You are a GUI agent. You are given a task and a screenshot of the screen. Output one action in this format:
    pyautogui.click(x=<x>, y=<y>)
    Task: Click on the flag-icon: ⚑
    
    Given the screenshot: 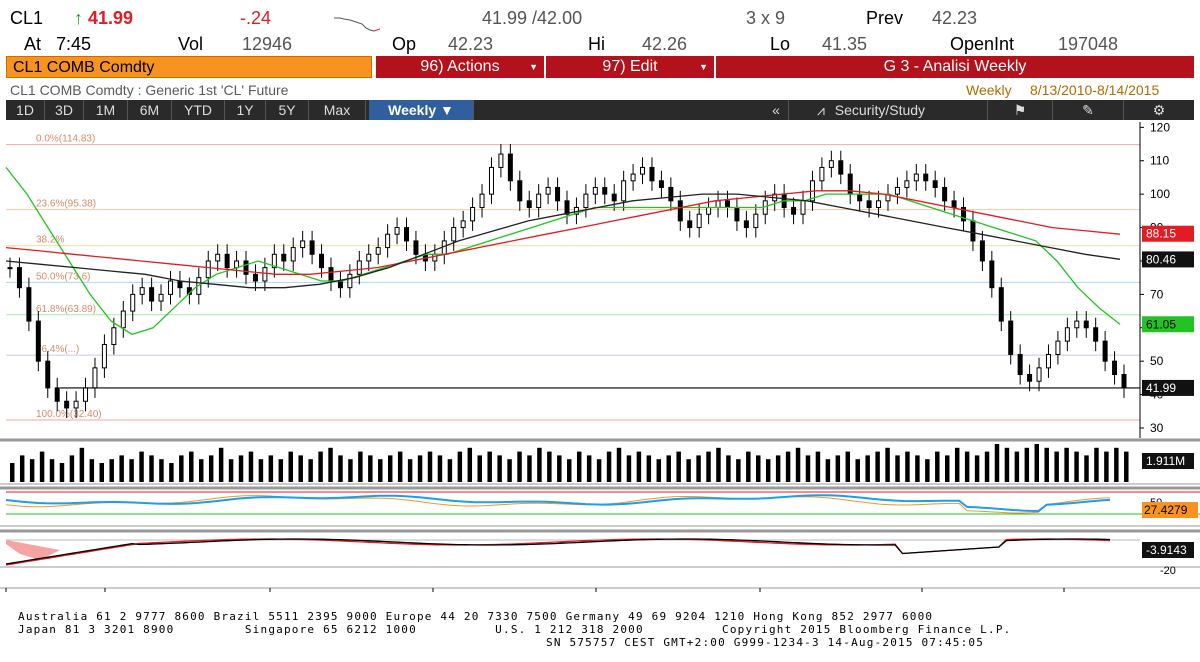 What is the action you would take?
    pyautogui.click(x=1020, y=110)
    